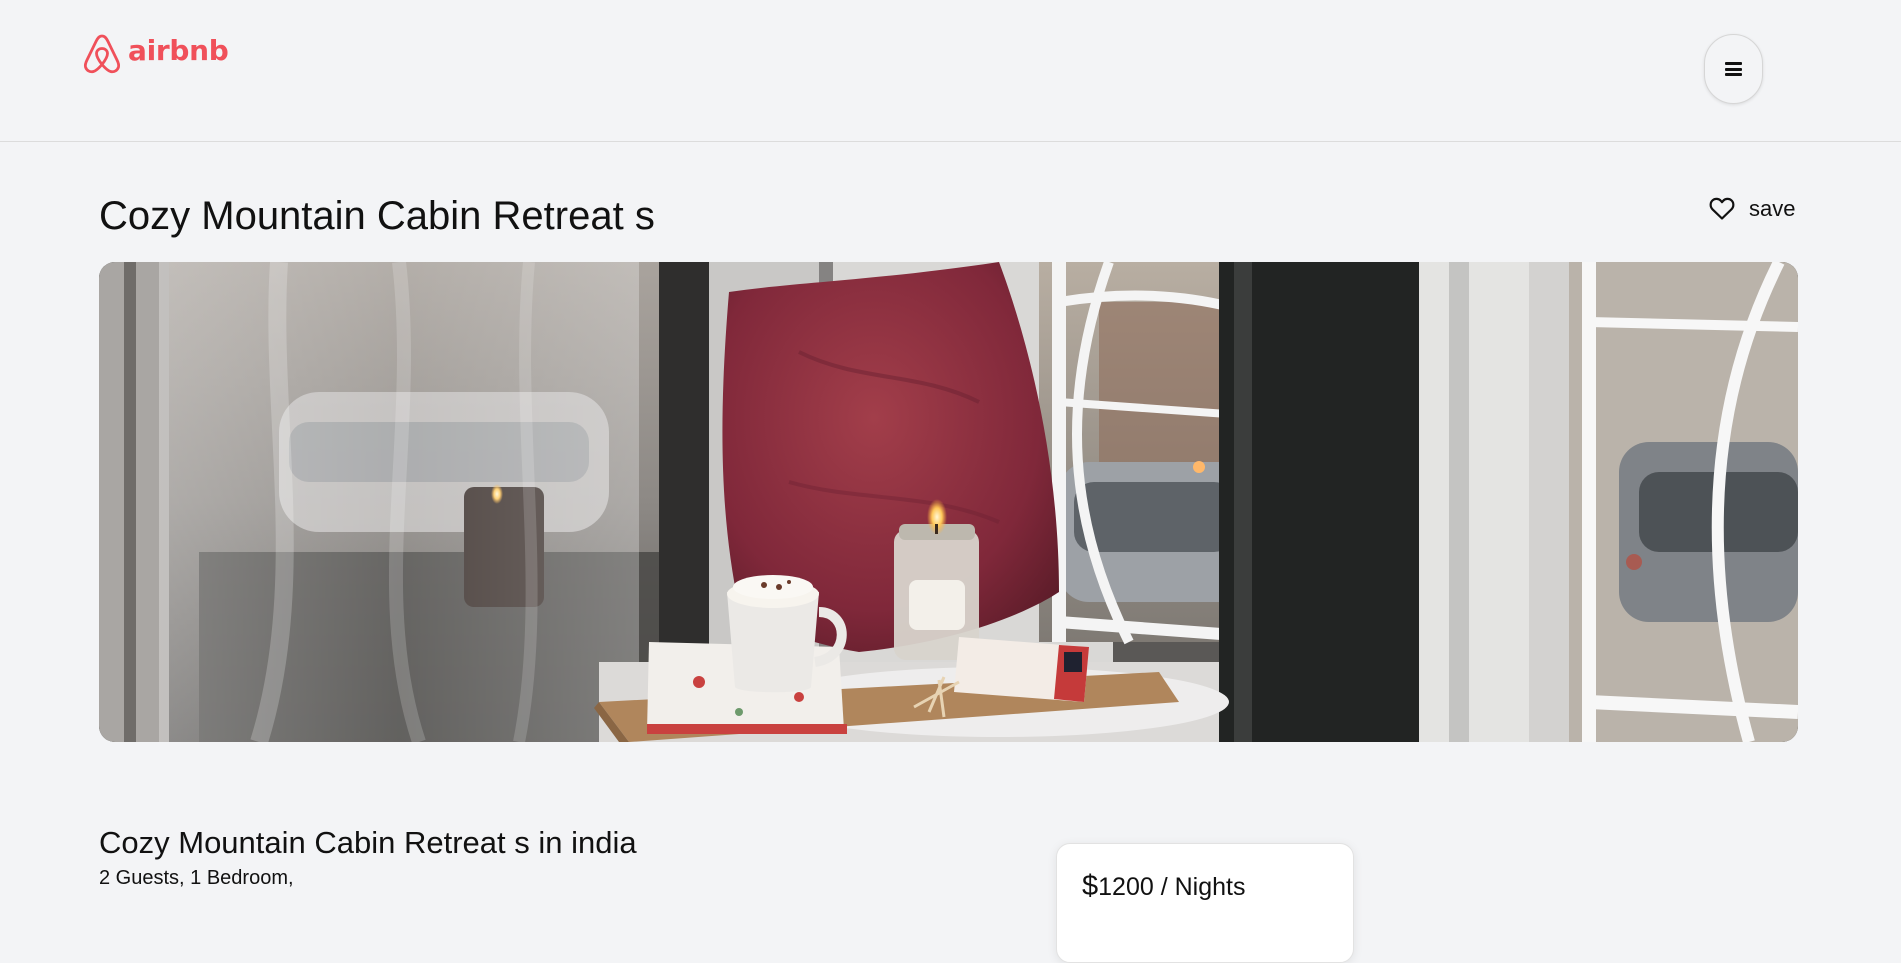 This screenshot has width=1901, height=963. What do you see at coordinates (1199, 887) in the screenshot?
I see `price-unit: / Nights` at bounding box center [1199, 887].